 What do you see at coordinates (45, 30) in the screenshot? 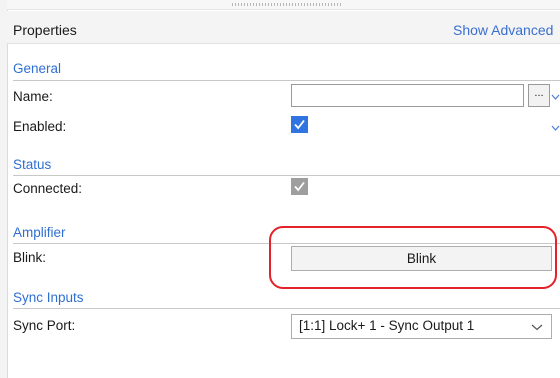
I see `panel-title: Properties` at bounding box center [45, 30].